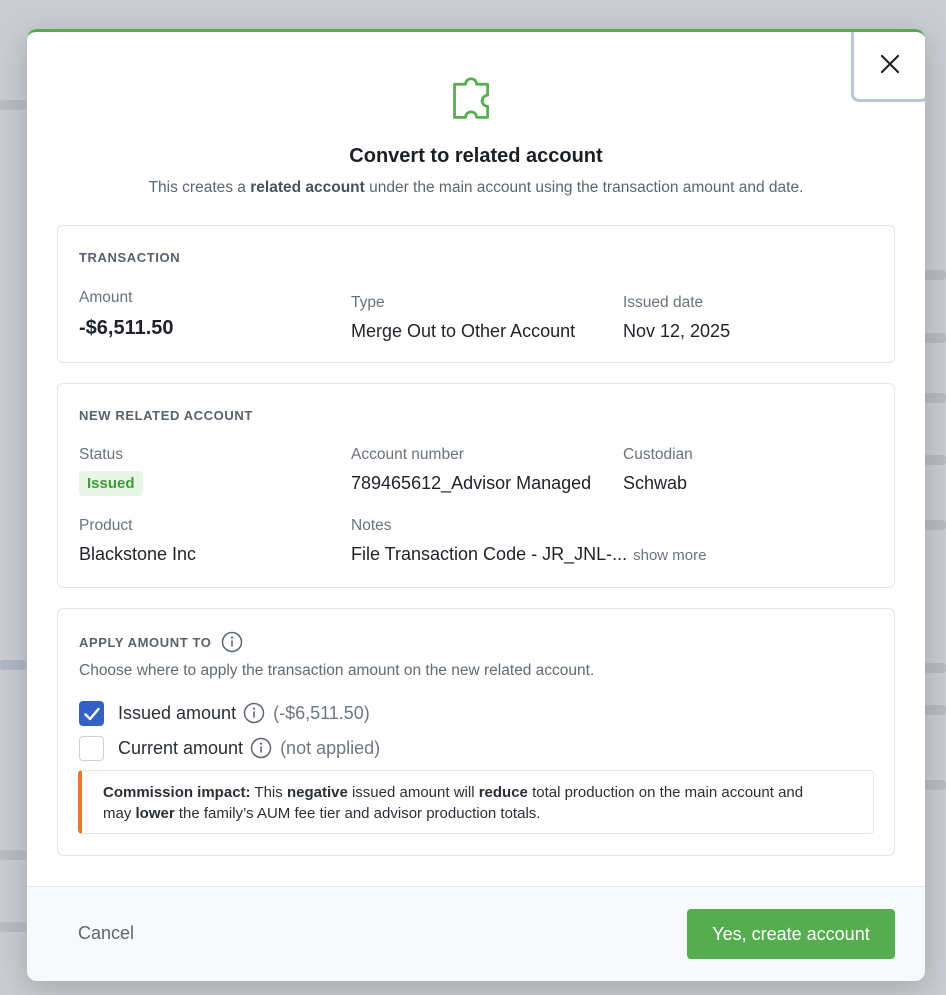 This screenshot has width=946, height=995. Describe the element at coordinates (126, 328) in the screenshot. I see `amount-value: -$6,511.50` at that location.